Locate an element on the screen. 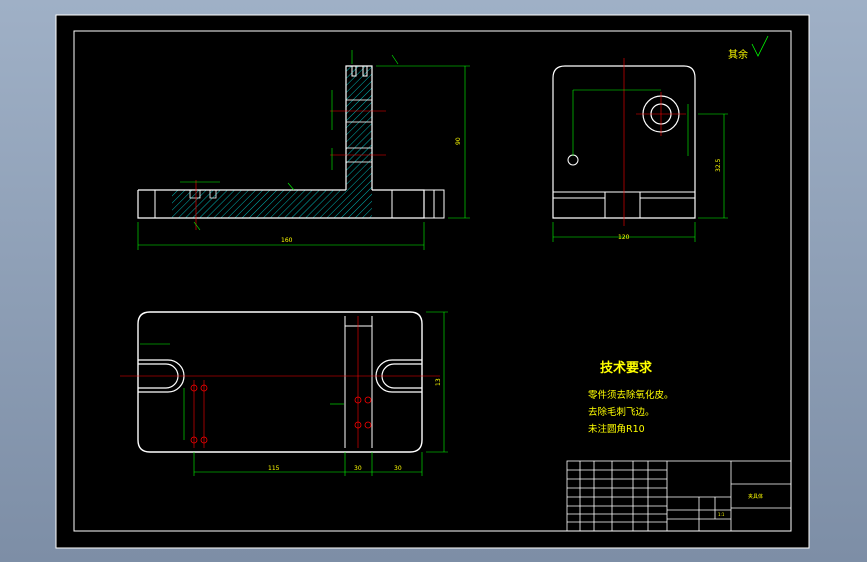 This screenshot has width=867, height=562. front-dim-length: 160 is located at coordinates (287, 240).